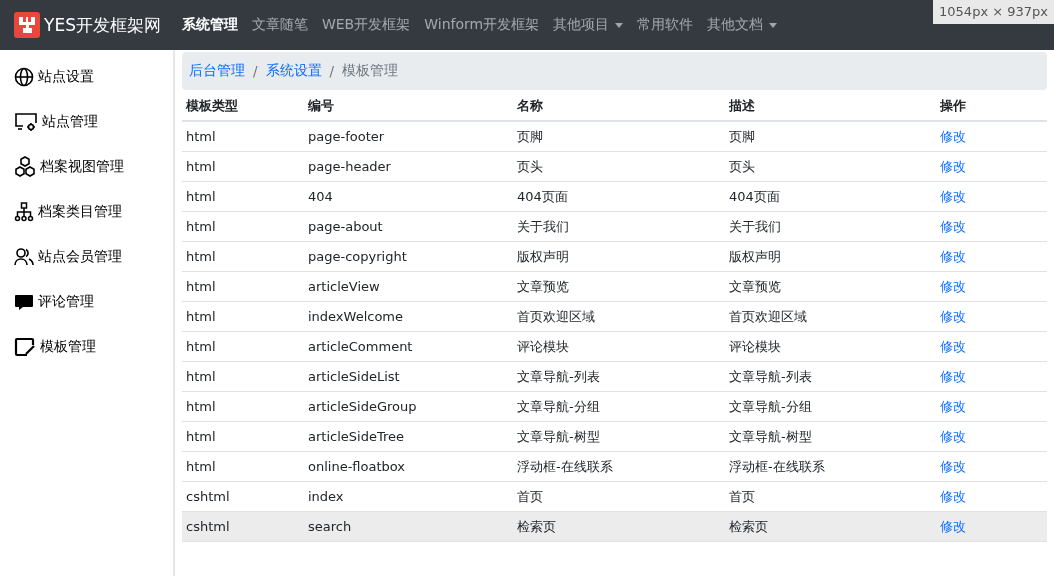 Image resolution: width=1054 pixels, height=576 pixels. What do you see at coordinates (102, 25) in the screenshot?
I see `brand-name: YES开发框架网` at bounding box center [102, 25].